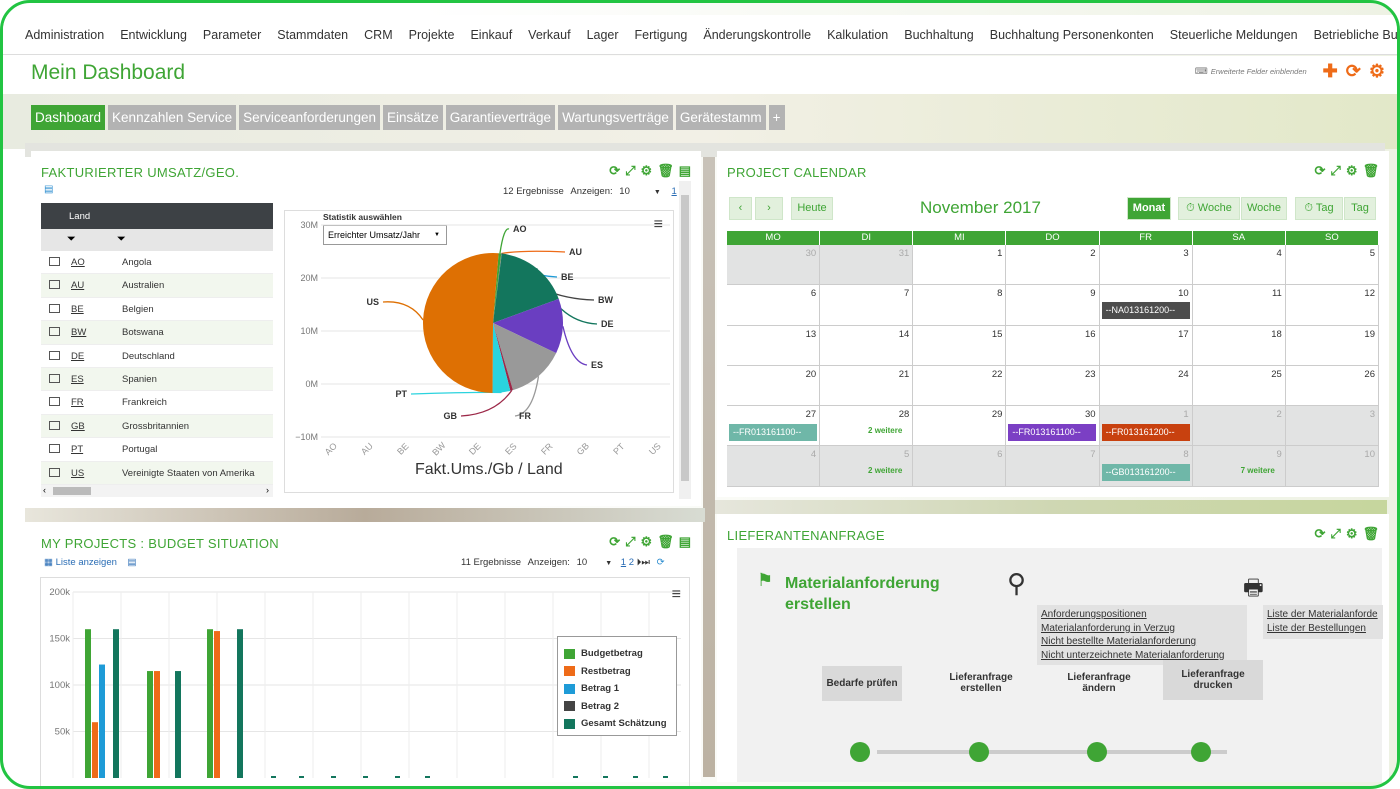  What do you see at coordinates (661, 35) in the screenshot?
I see `menu-item-9: Fertigung` at bounding box center [661, 35].